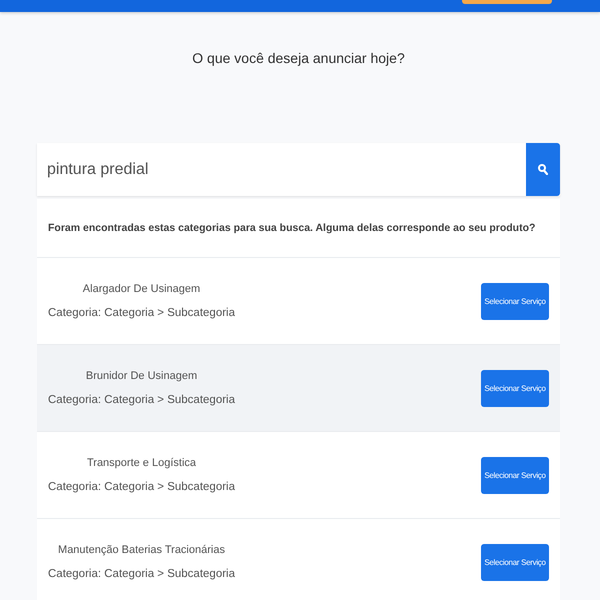  I want to click on page-heading: O que você deseja anunciar hoje?, so click(298, 59).